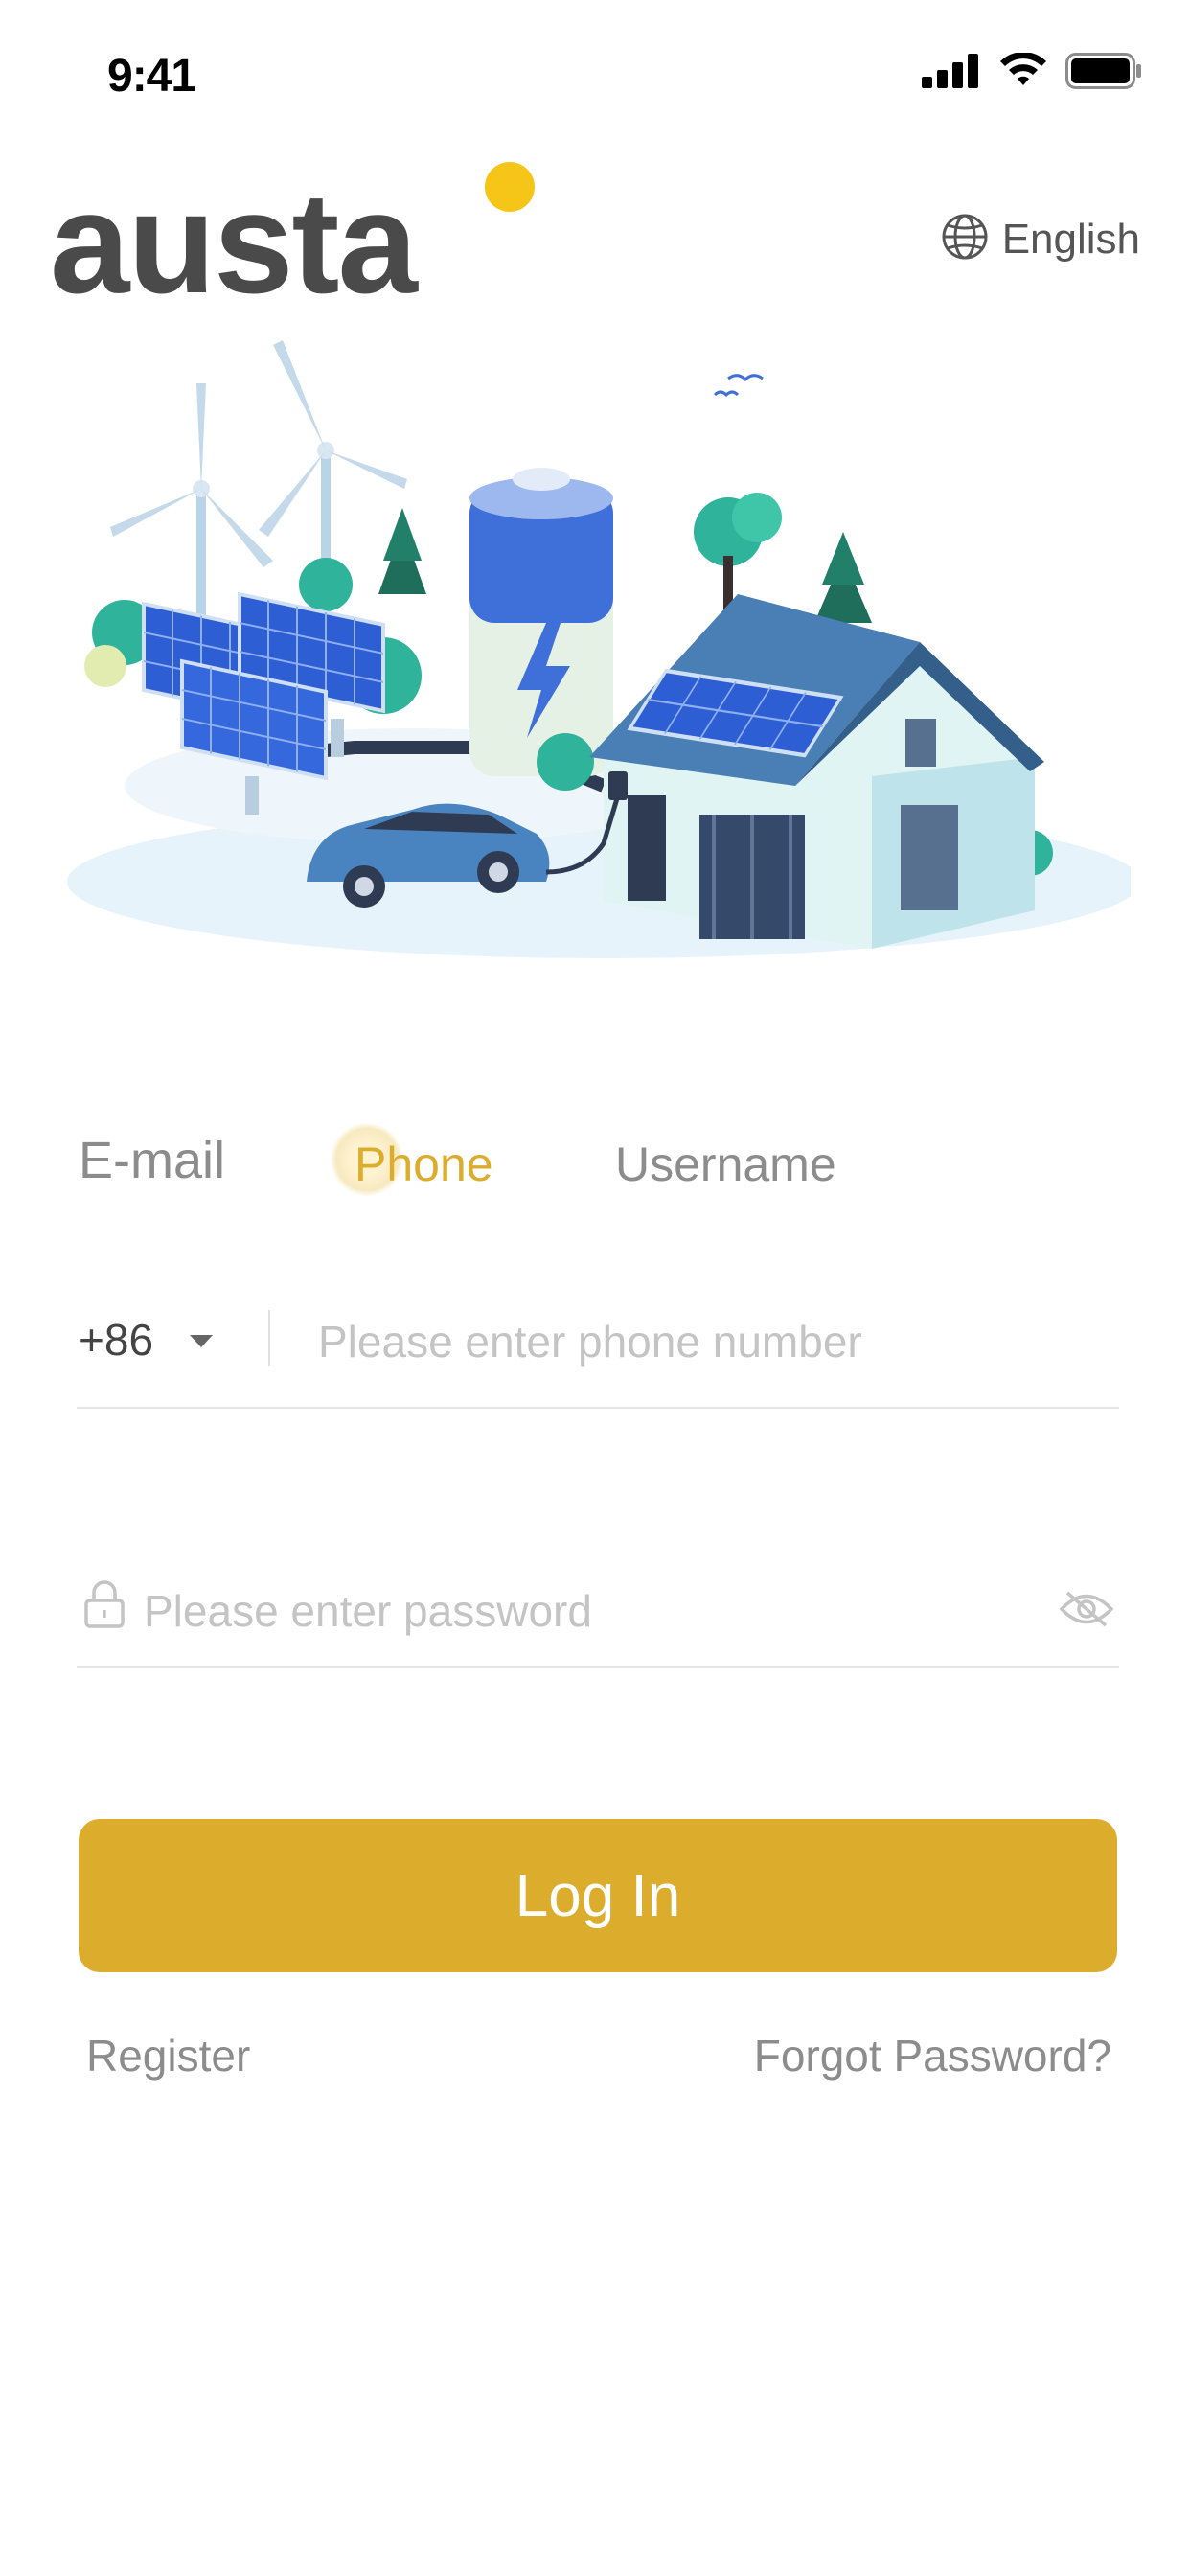  Describe the element at coordinates (575, 1610) in the screenshot. I see `password-input` at that location.